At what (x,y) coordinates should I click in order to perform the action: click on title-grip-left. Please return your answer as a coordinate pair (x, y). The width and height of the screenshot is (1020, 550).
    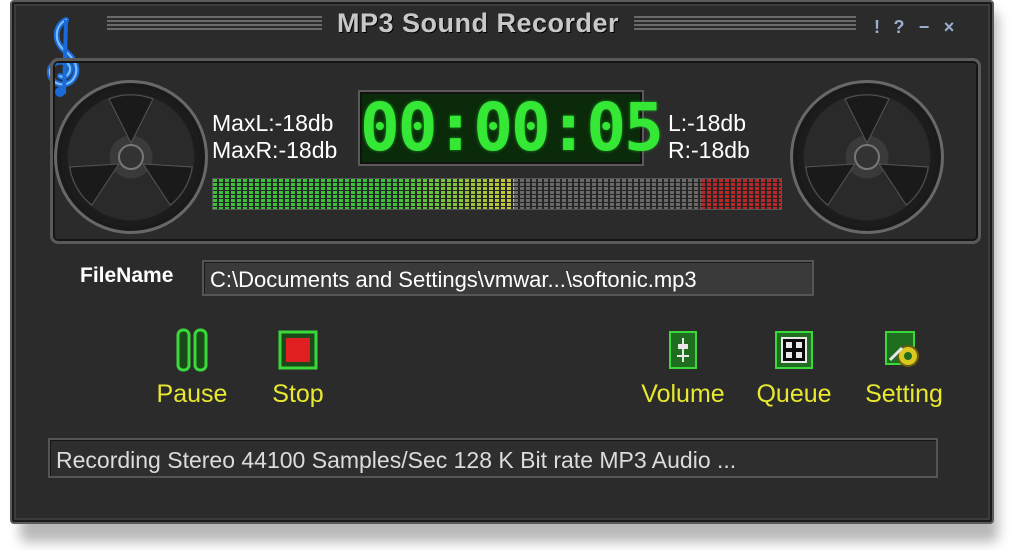
    Looking at the image, I should click on (214, 23).